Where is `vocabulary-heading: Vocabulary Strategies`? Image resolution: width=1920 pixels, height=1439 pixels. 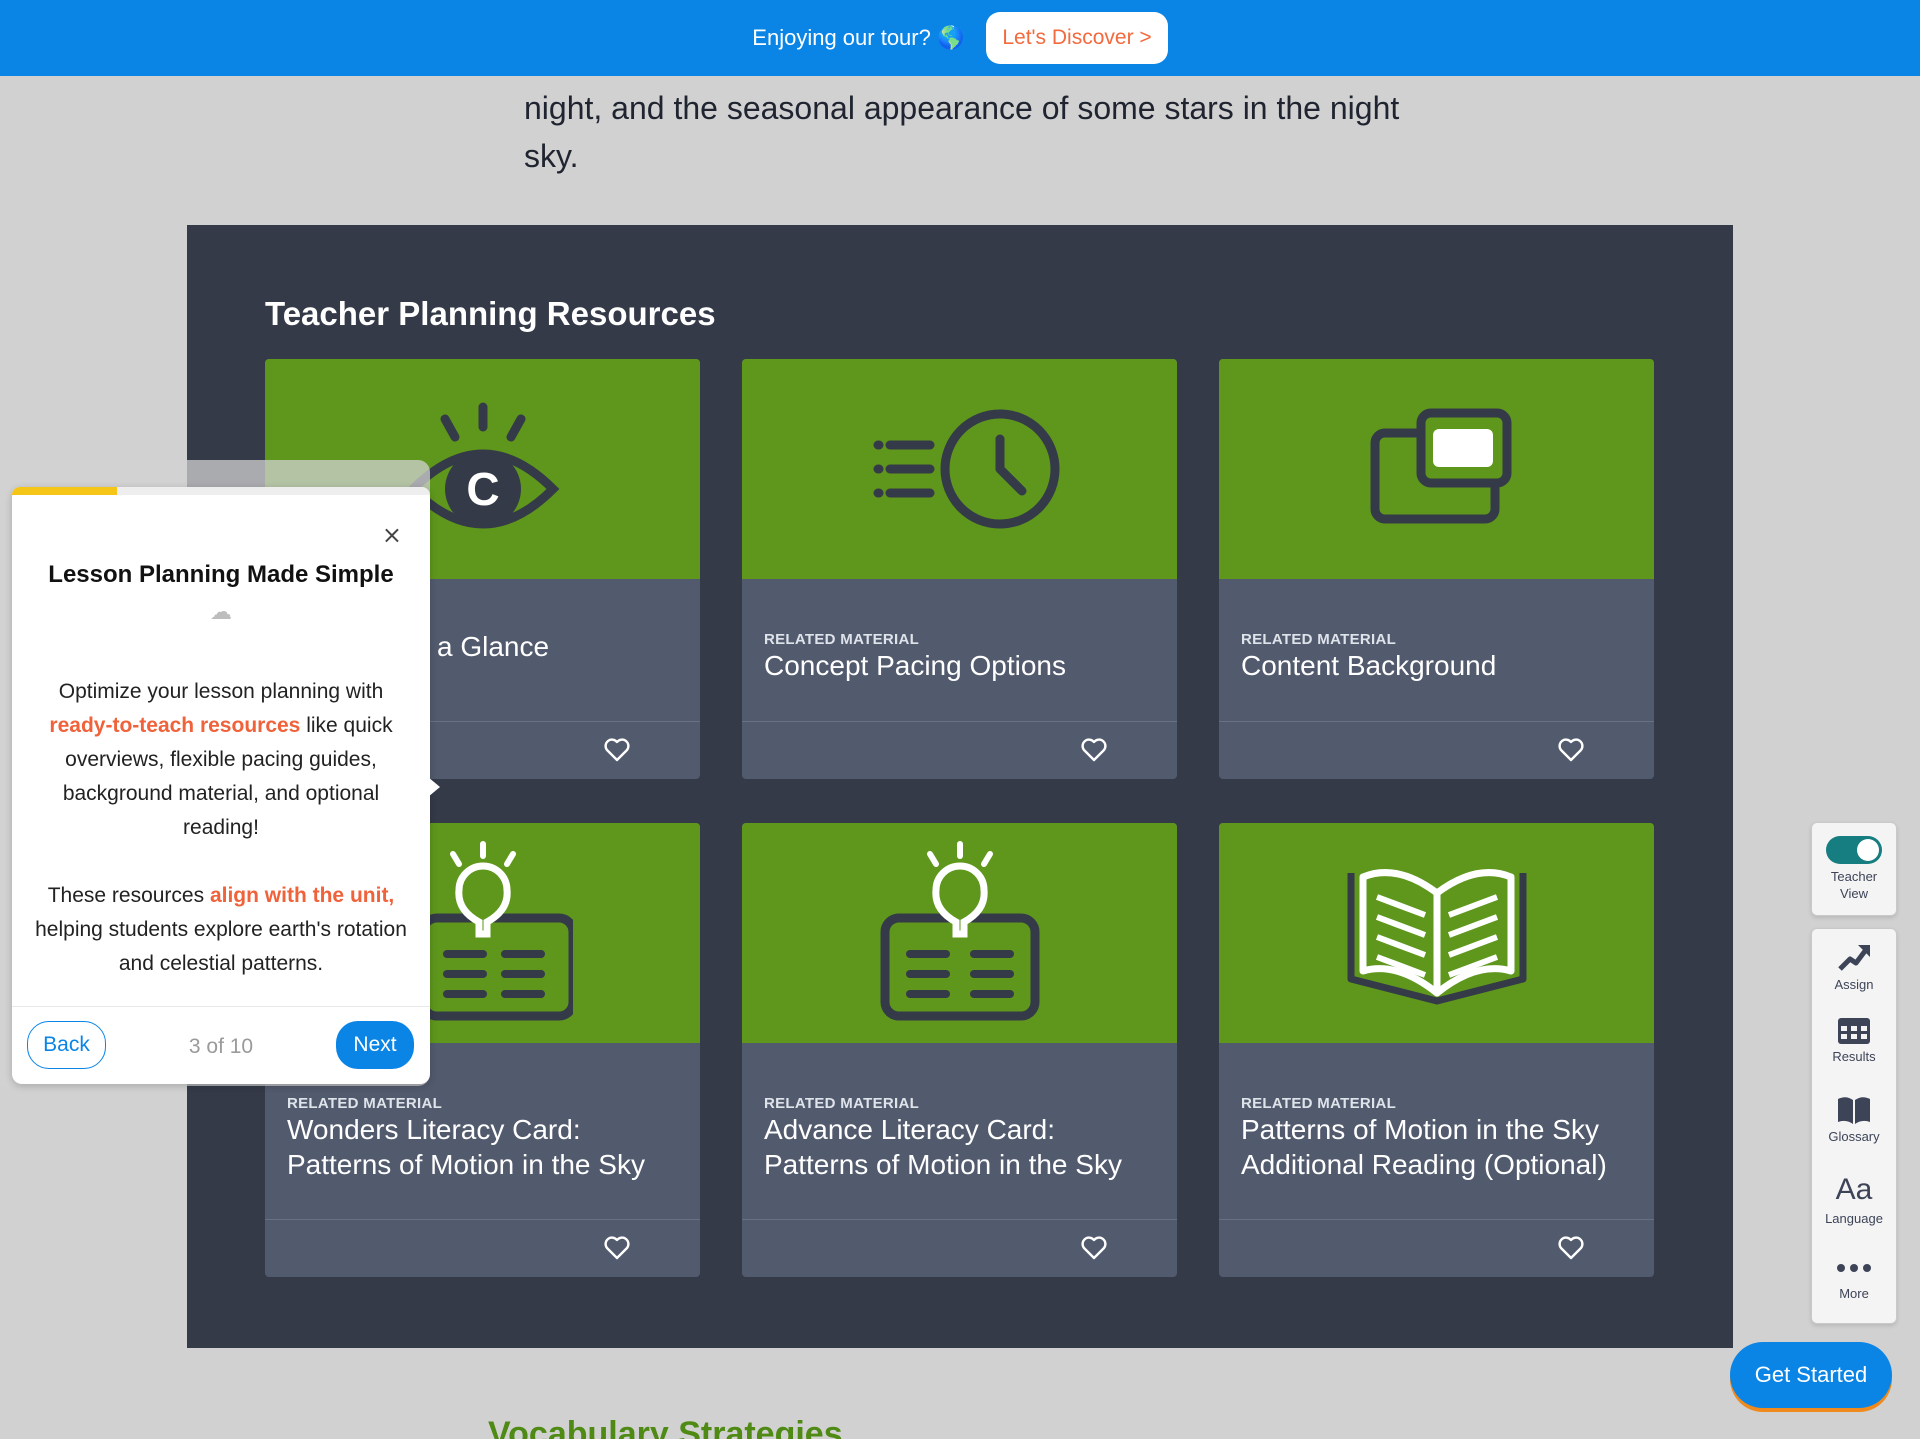
vocabulary-heading: Vocabulary Strategies is located at coordinates (665, 1427).